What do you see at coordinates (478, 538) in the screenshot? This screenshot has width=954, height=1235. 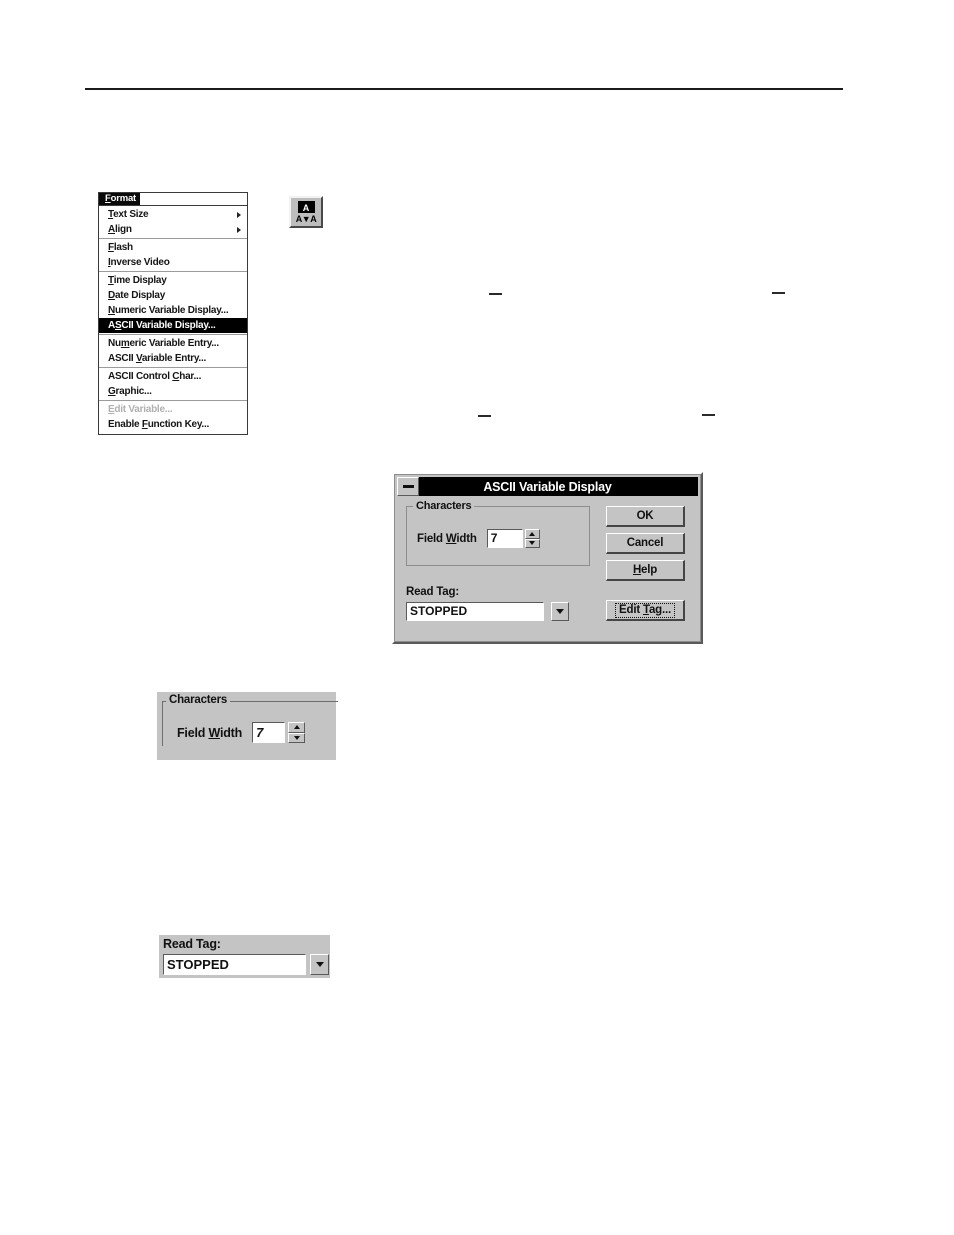 I see `field-width-row: Field Width 7` at bounding box center [478, 538].